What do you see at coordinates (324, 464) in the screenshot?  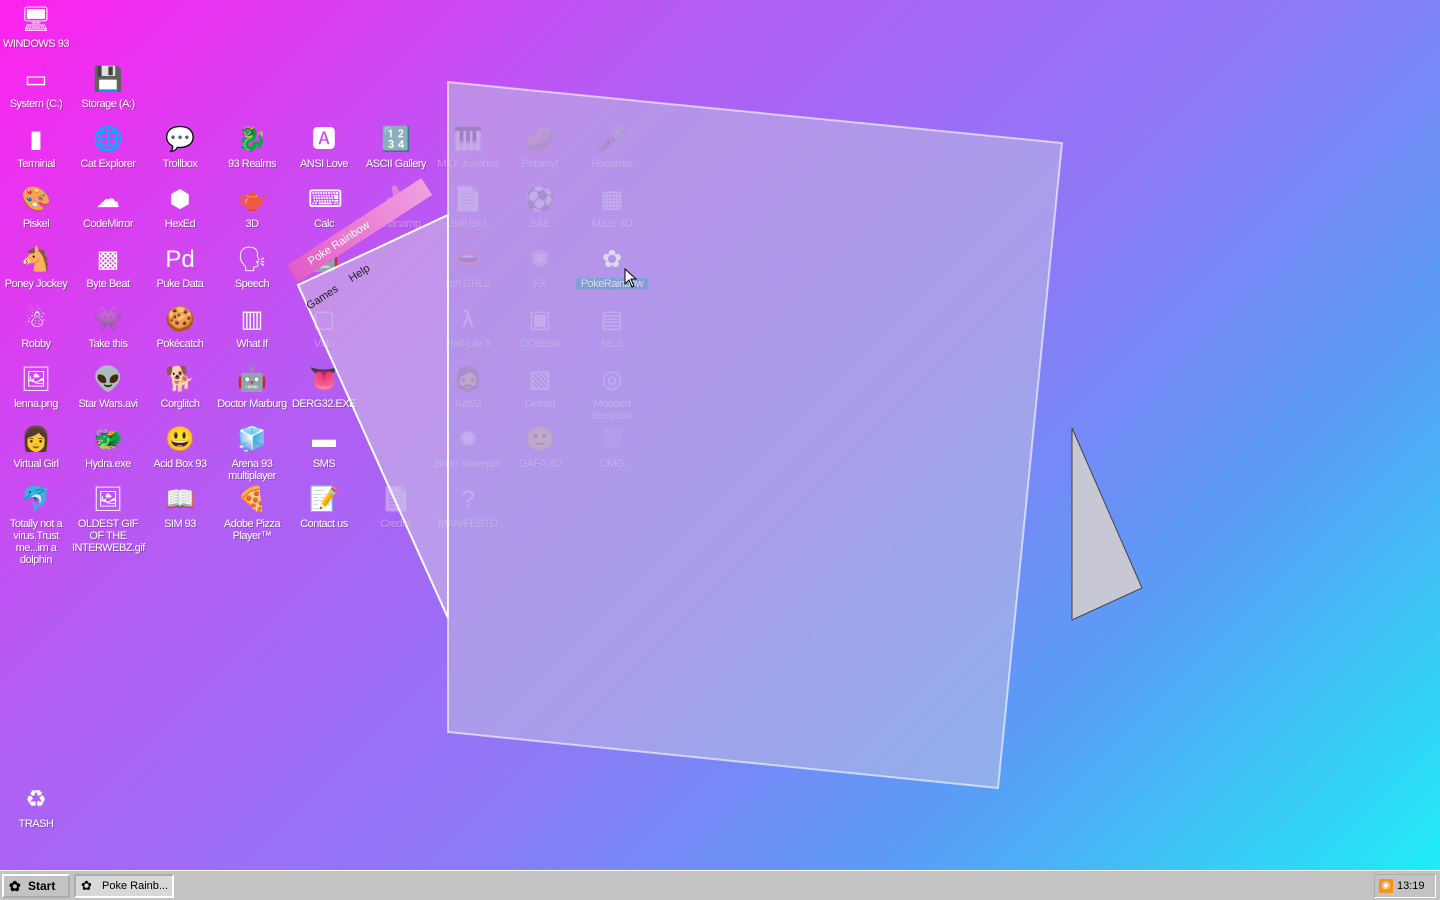 I see `desktop-icon-label: SMS` at bounding box center [324, 464].